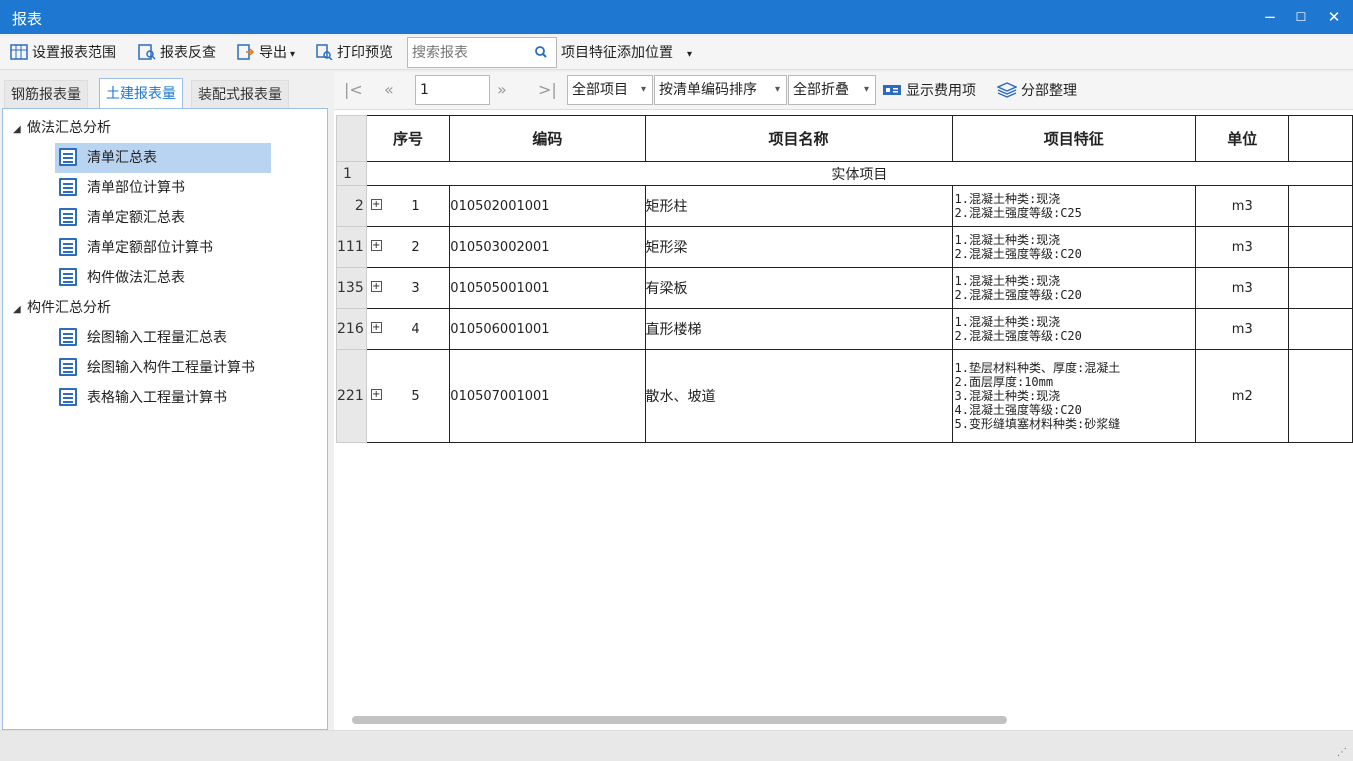 This screenshot has height=761, width=1353. I want to click on tree-item-label: 清单定额汇总表, so click(136, 218).